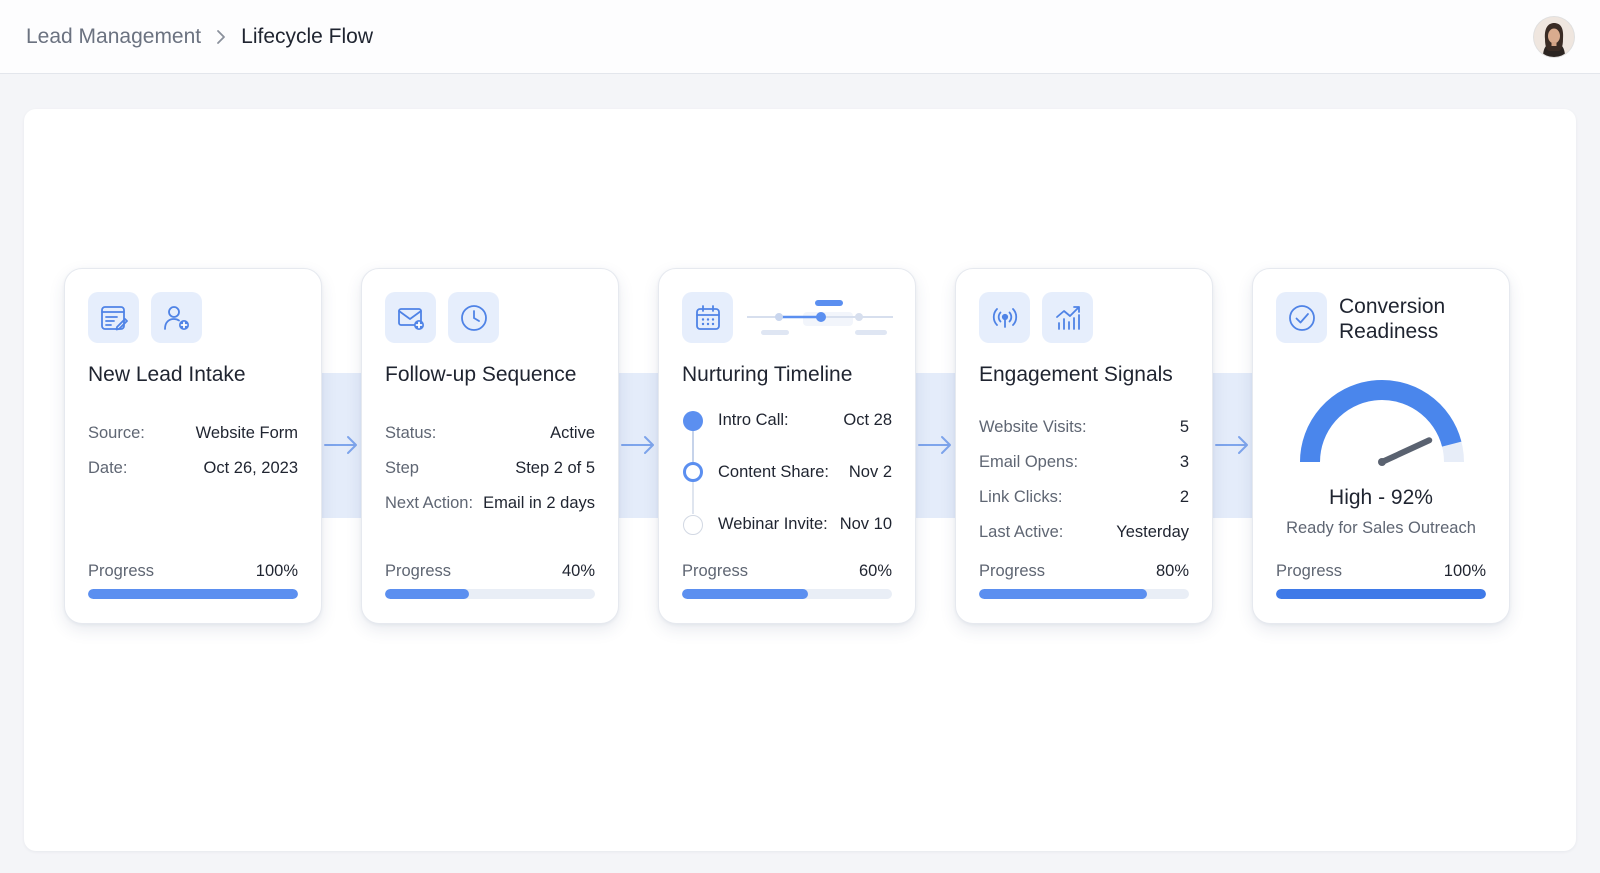 The height and width of the screenshot is (873, 1600). Describe the element at coordinates (402, 468) in the screenshot. I see `field-label: Step` at that location.